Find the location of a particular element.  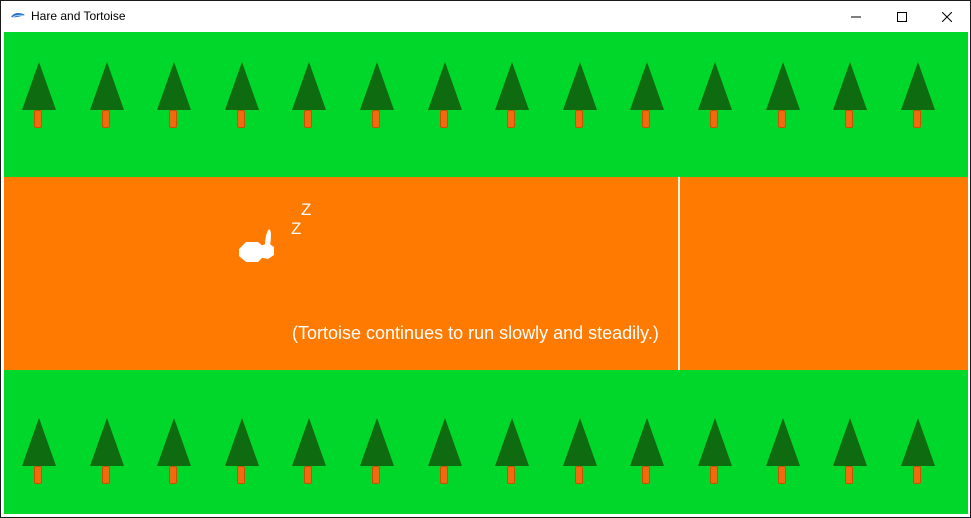

sleep-z-lower: Z is located at coordinates (296, 228).